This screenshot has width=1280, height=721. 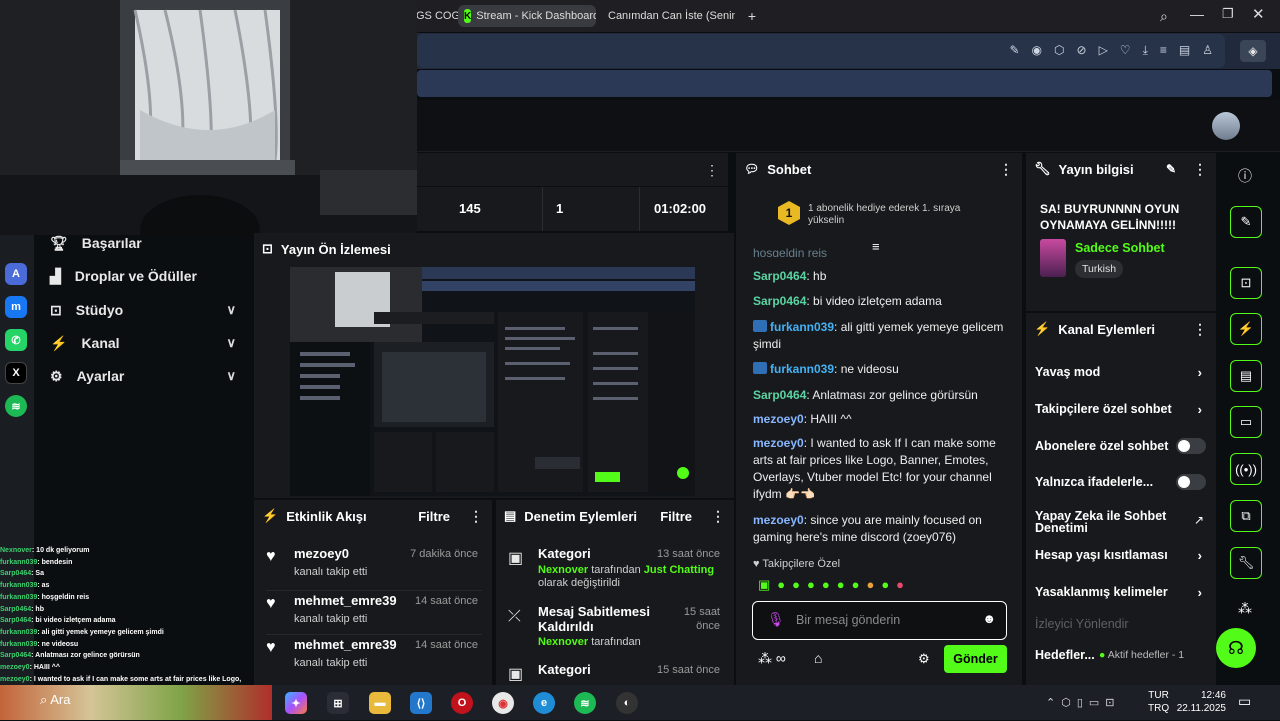 I want to click on address-bar: ✎ ◉ ⬡ ⊘ ▷ ♡ ⤓ ≡ ▤ ♙, so click(x=821, y=51).